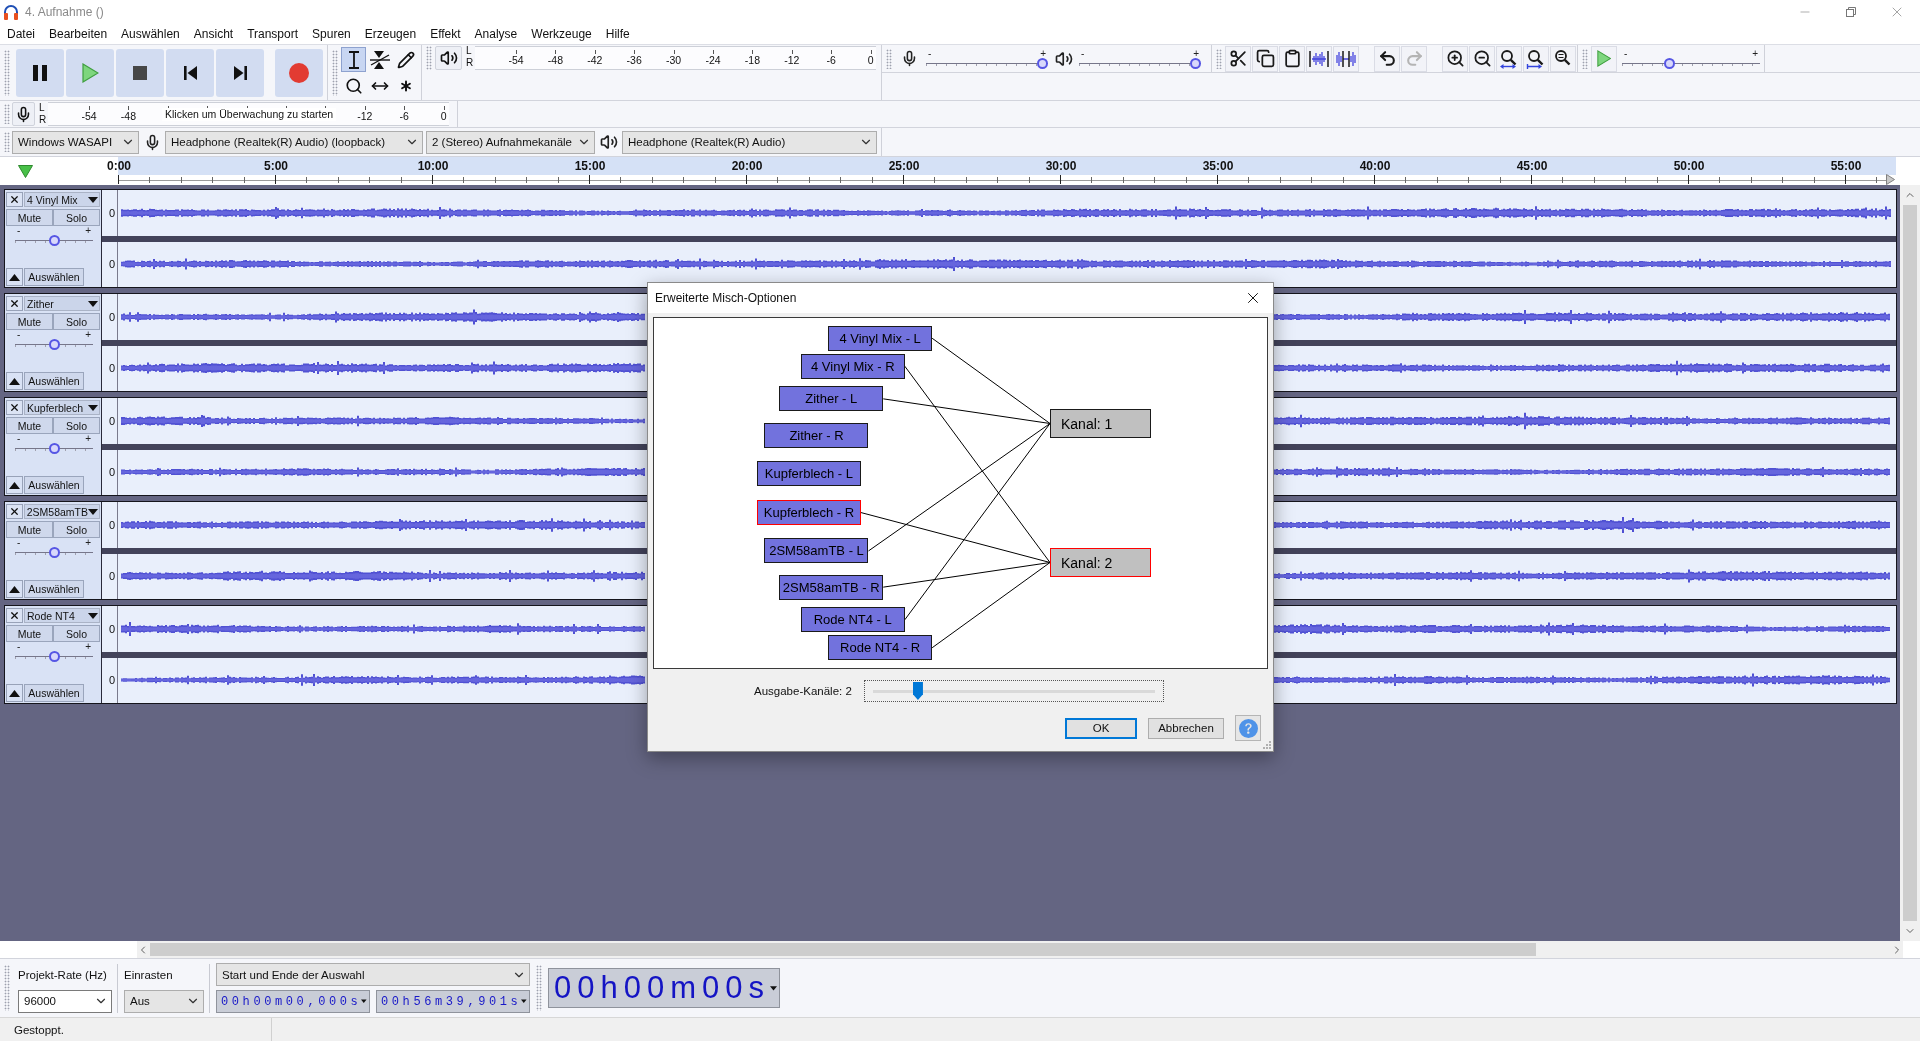 The image size is (1920, 1041). I want to click on recording-channels-dropdown: 2 (Stereo) Aufnahmekanäle, so click(510, 142).